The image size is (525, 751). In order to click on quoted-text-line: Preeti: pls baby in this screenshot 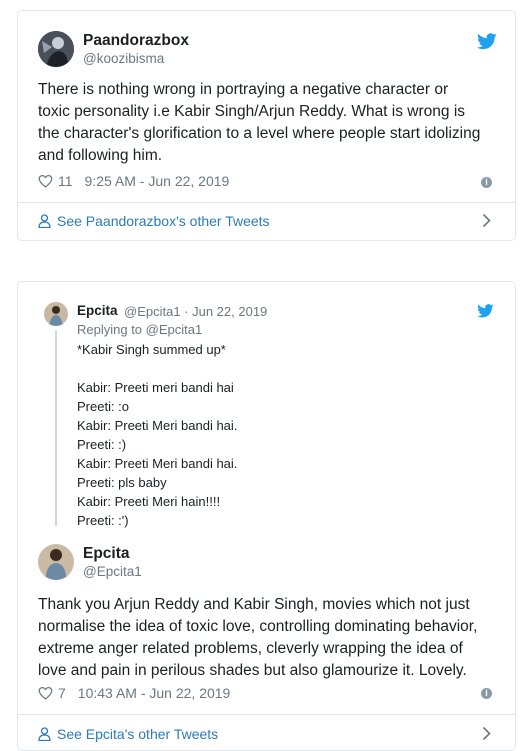, I will do `click(122, 482)`.